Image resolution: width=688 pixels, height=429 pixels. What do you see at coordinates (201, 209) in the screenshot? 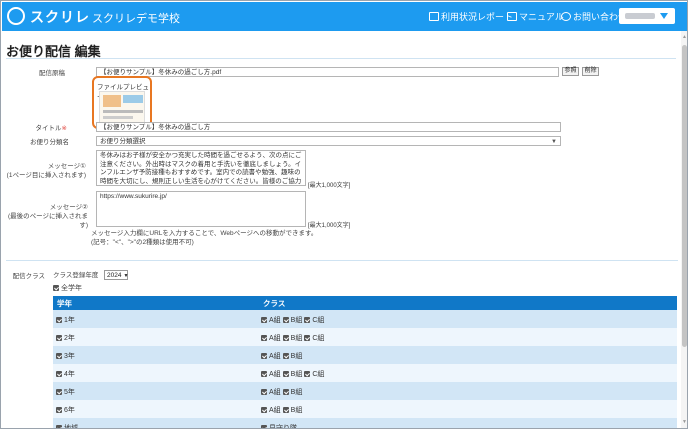
I see `message2-textarea: https://www.sukurire.jp/` at bounding box center [201, 209].